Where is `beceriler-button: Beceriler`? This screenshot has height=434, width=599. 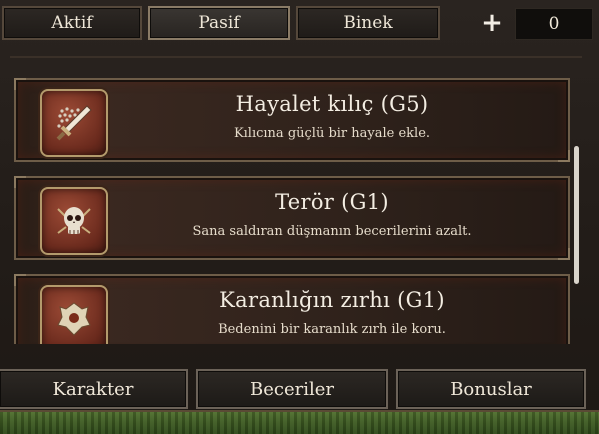 beceriler-button: Beceriler is located at coordinates (292, 389).